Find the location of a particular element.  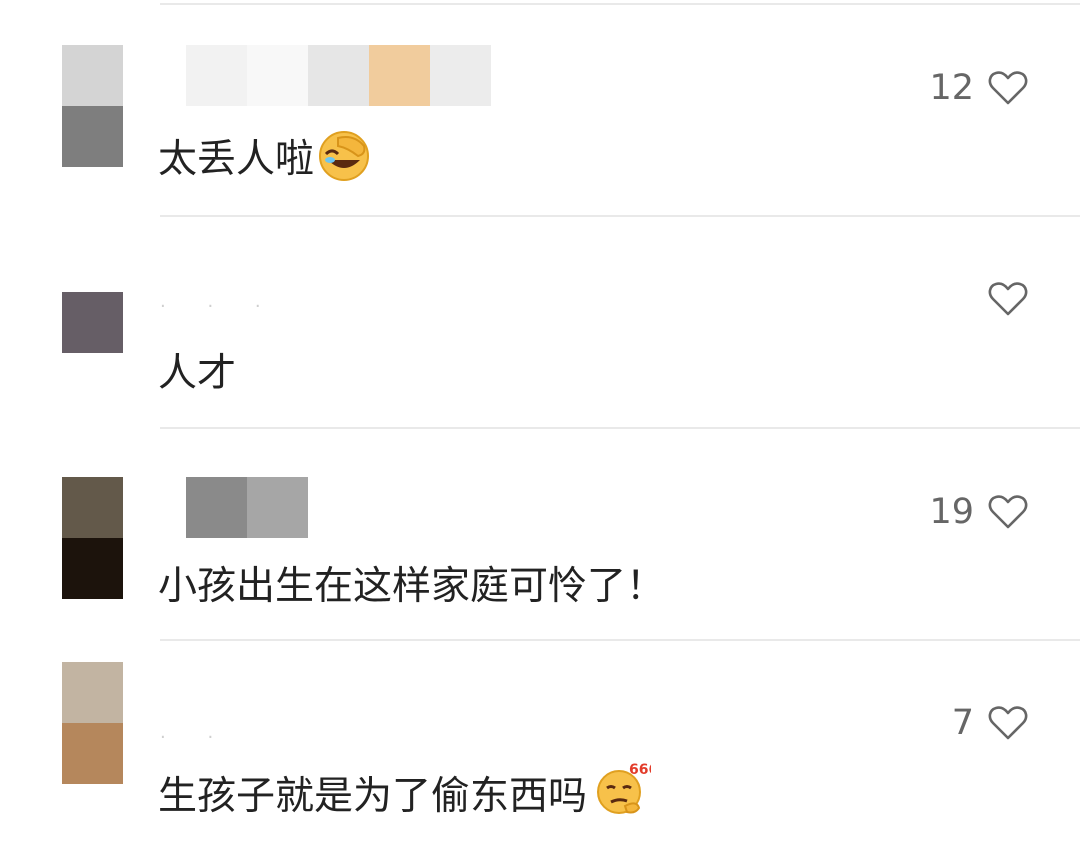

like-button is located at coordinates (1001, 299).